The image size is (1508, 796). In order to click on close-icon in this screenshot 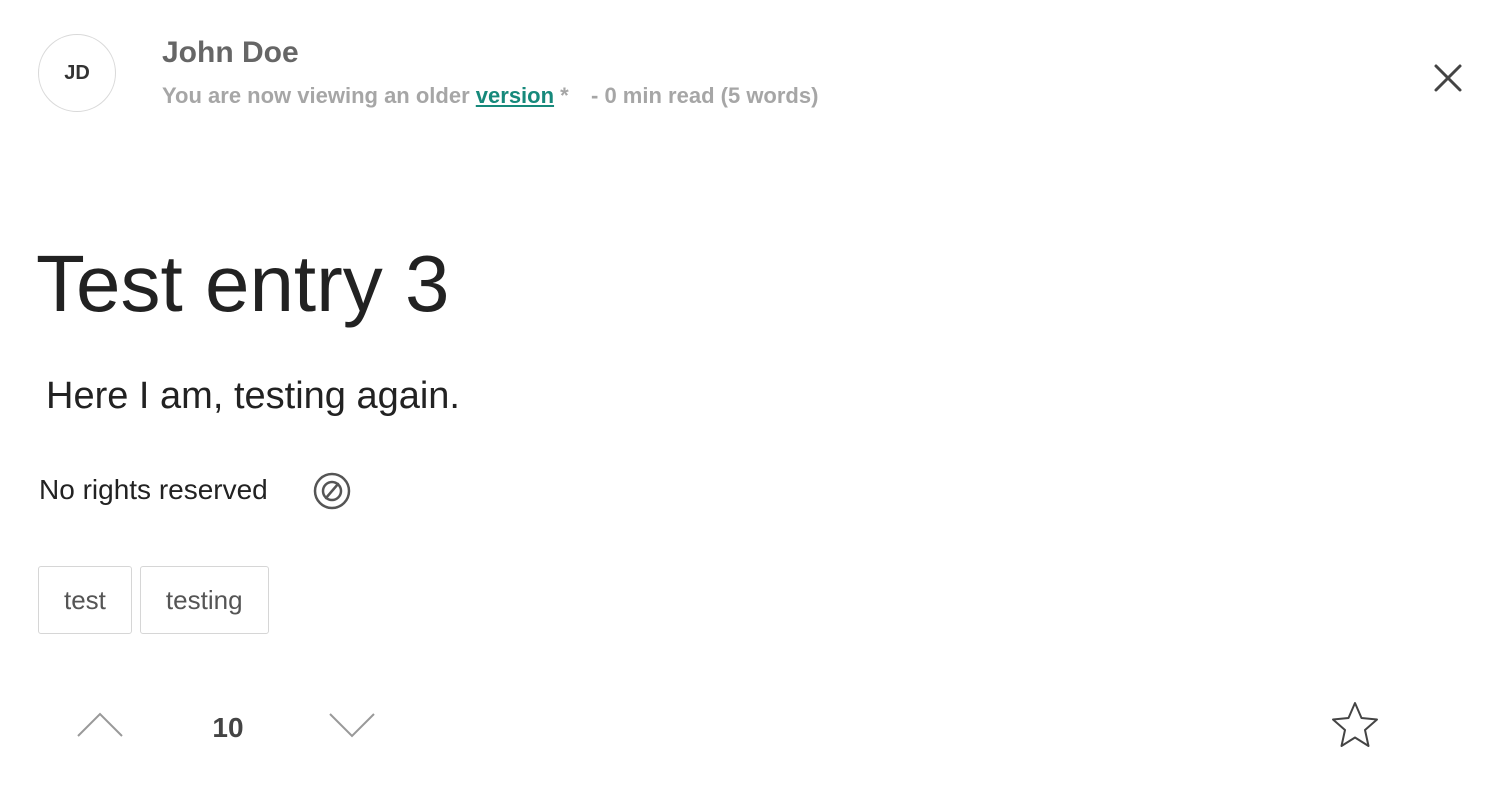, I will do `click(1448, 78)`.